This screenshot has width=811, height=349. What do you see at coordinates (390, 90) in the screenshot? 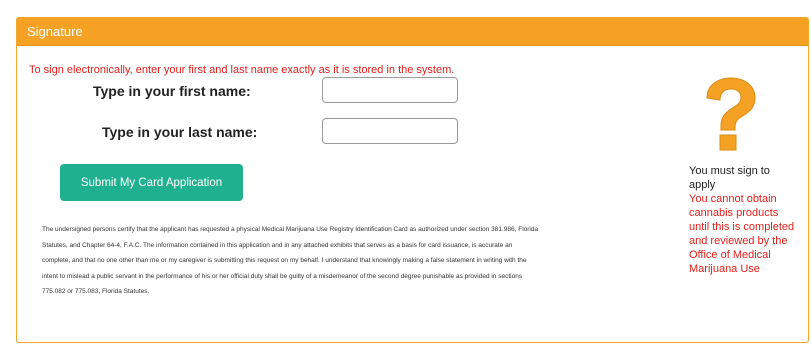
I see `first-name-input` at bounding box center [390, 90].